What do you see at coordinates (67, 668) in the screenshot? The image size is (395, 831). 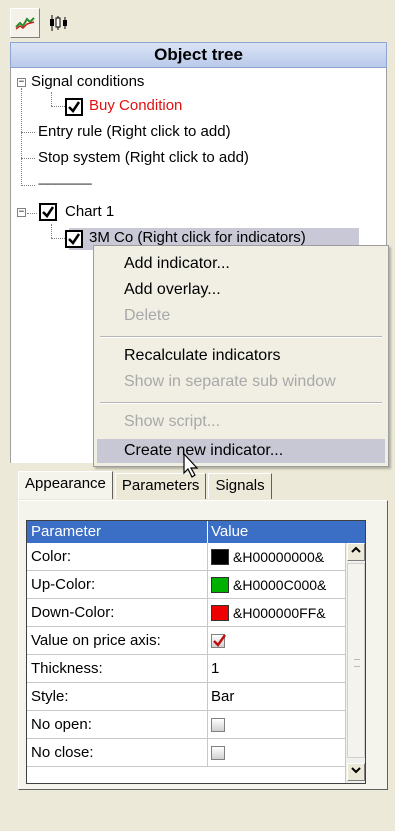 I see `param-name: Thickness:` at bounding box center [67, 668].